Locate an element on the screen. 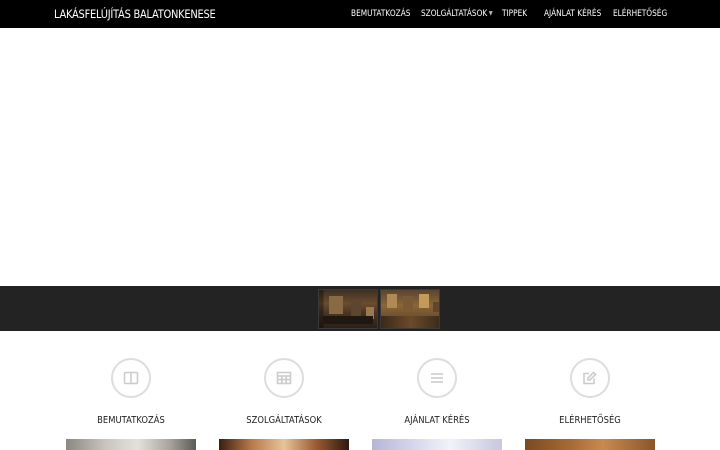 The height and width of the screenshot is (450, 720). feature-bemutatkozas: BEMUTATKOZÁS is located at coordinates (131, 404).